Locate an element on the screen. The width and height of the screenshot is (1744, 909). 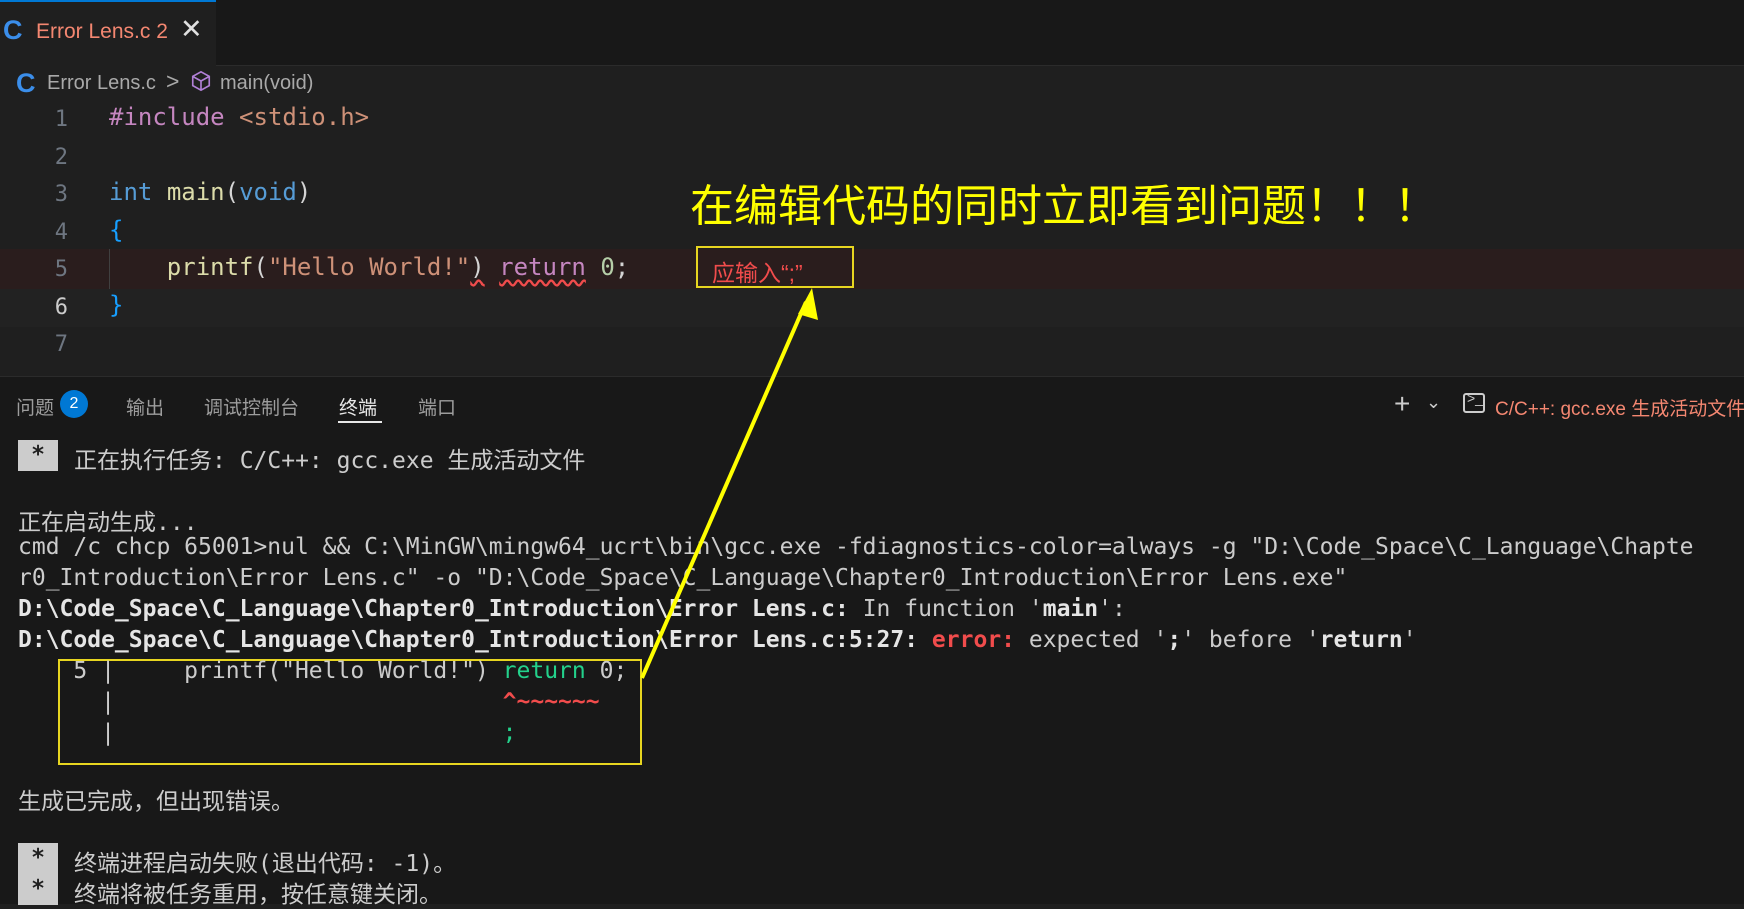
symbol-method-icon is located at coordinates (201, 81).